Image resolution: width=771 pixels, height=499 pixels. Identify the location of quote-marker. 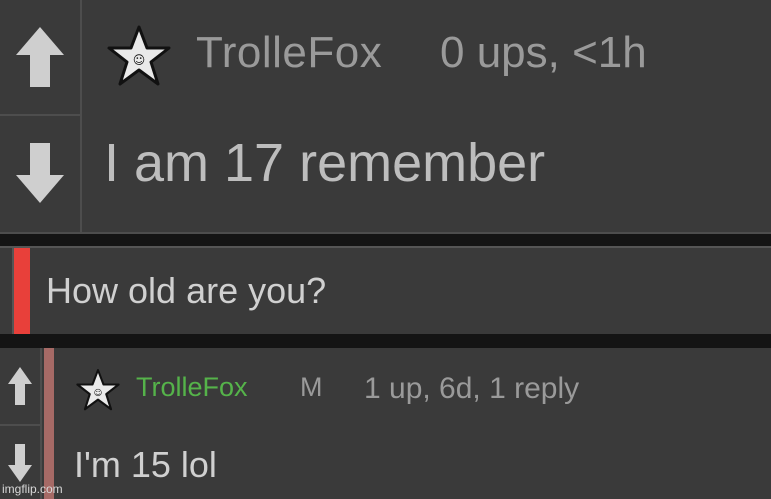
(22, 291).